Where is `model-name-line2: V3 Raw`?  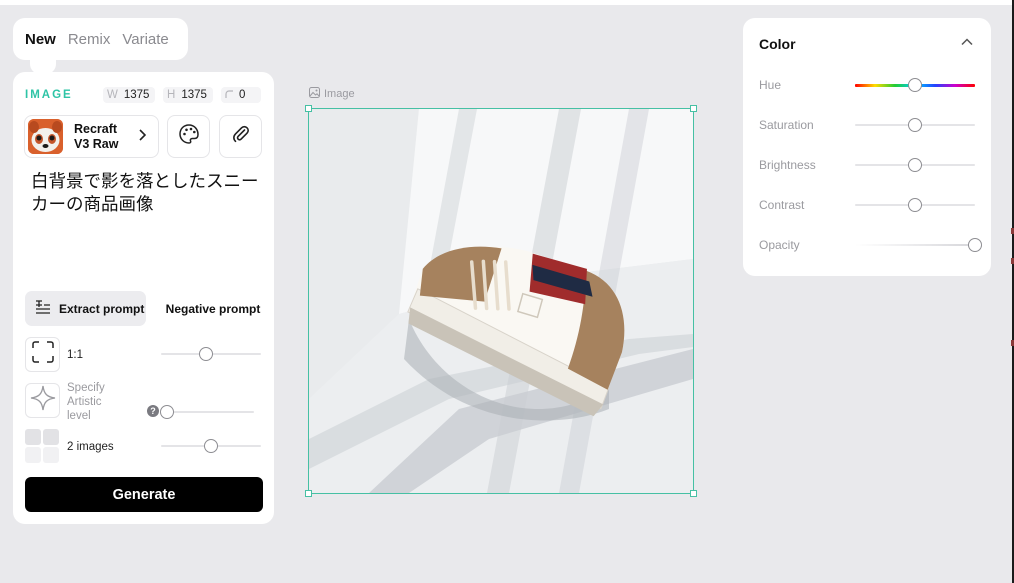
model-name-line2: V3 Raw is located at coordinates (96, 143).